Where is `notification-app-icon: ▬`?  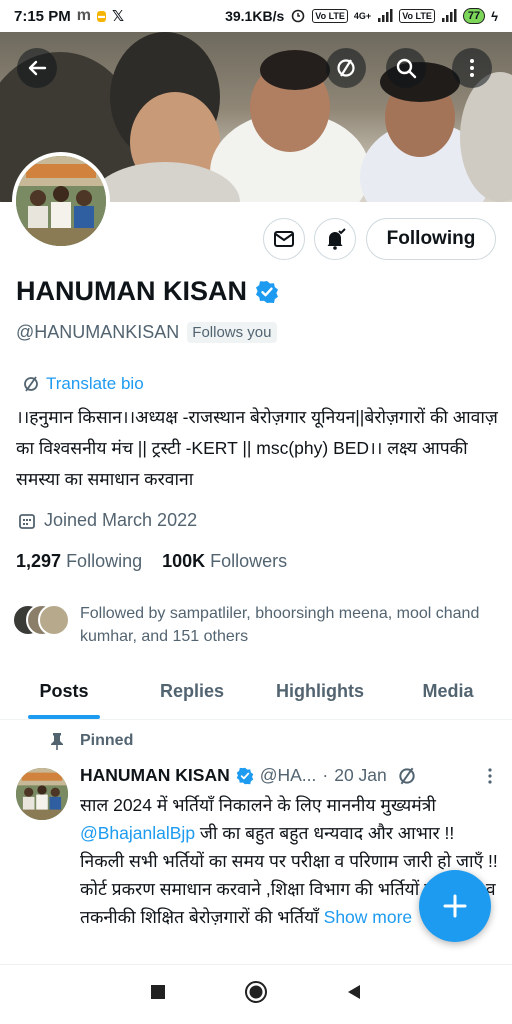 notification-app-icon: ▬ is located at coordinates (101, 16).